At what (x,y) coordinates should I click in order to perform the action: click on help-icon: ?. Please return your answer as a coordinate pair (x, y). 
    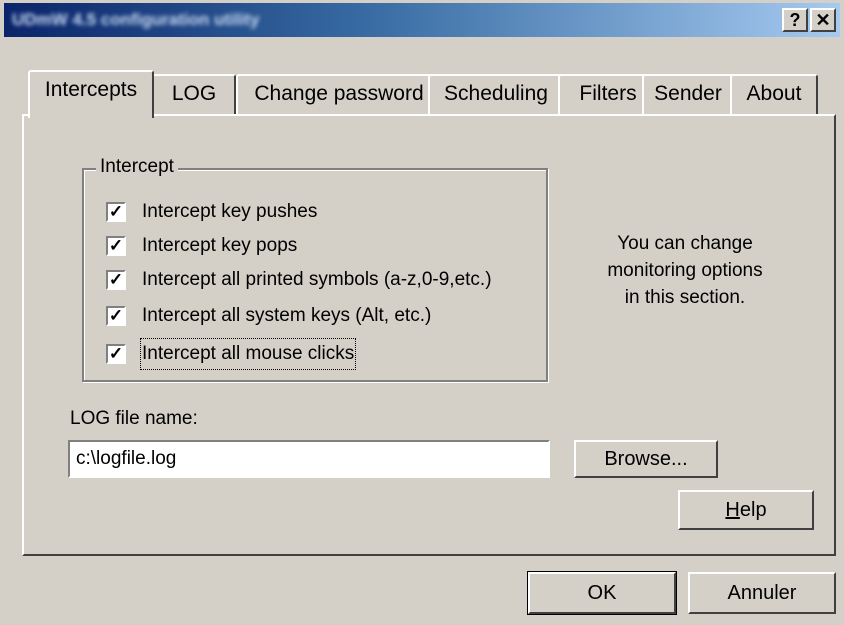
    Looking at the image, I should click on (795, 20).